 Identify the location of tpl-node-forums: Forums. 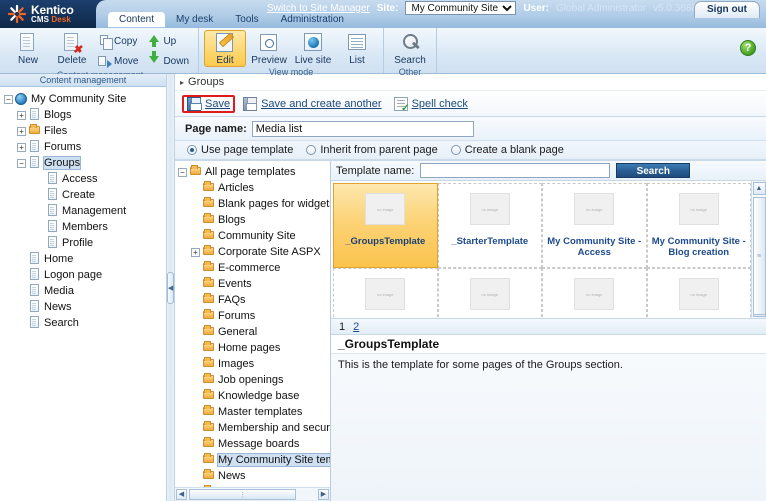
(254, 316).